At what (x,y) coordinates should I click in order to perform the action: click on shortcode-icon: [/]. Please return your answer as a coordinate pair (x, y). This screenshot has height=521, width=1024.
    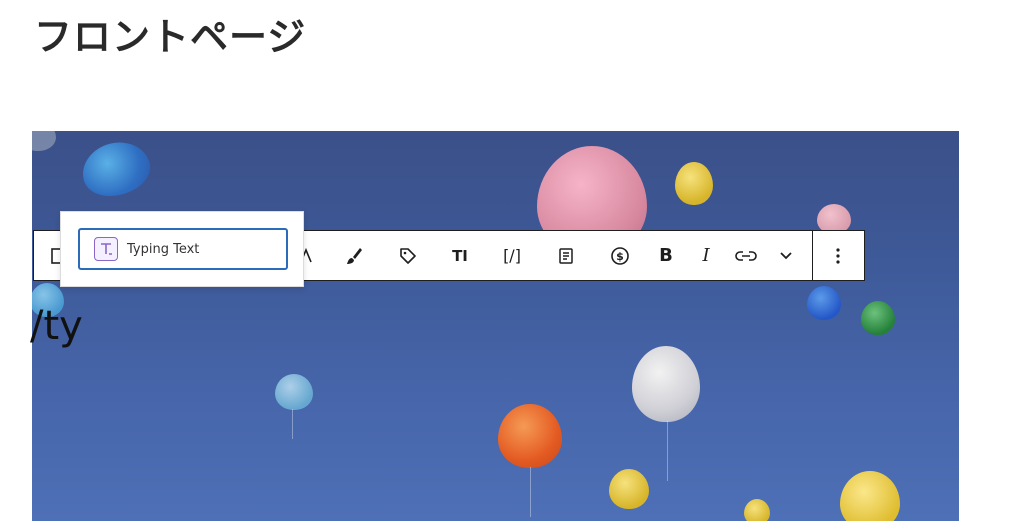
    Looking at the image, I should click on (512, 255).